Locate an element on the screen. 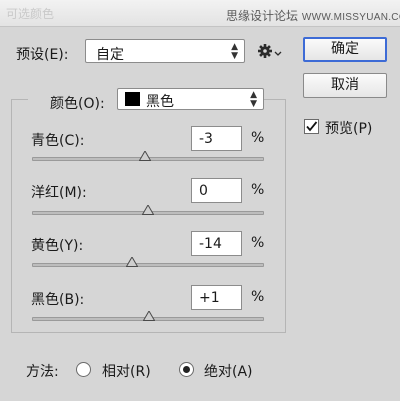 The height and width of the screenshot is (401, 400). color-value: 黑色 is located at coordinates (160, 102).